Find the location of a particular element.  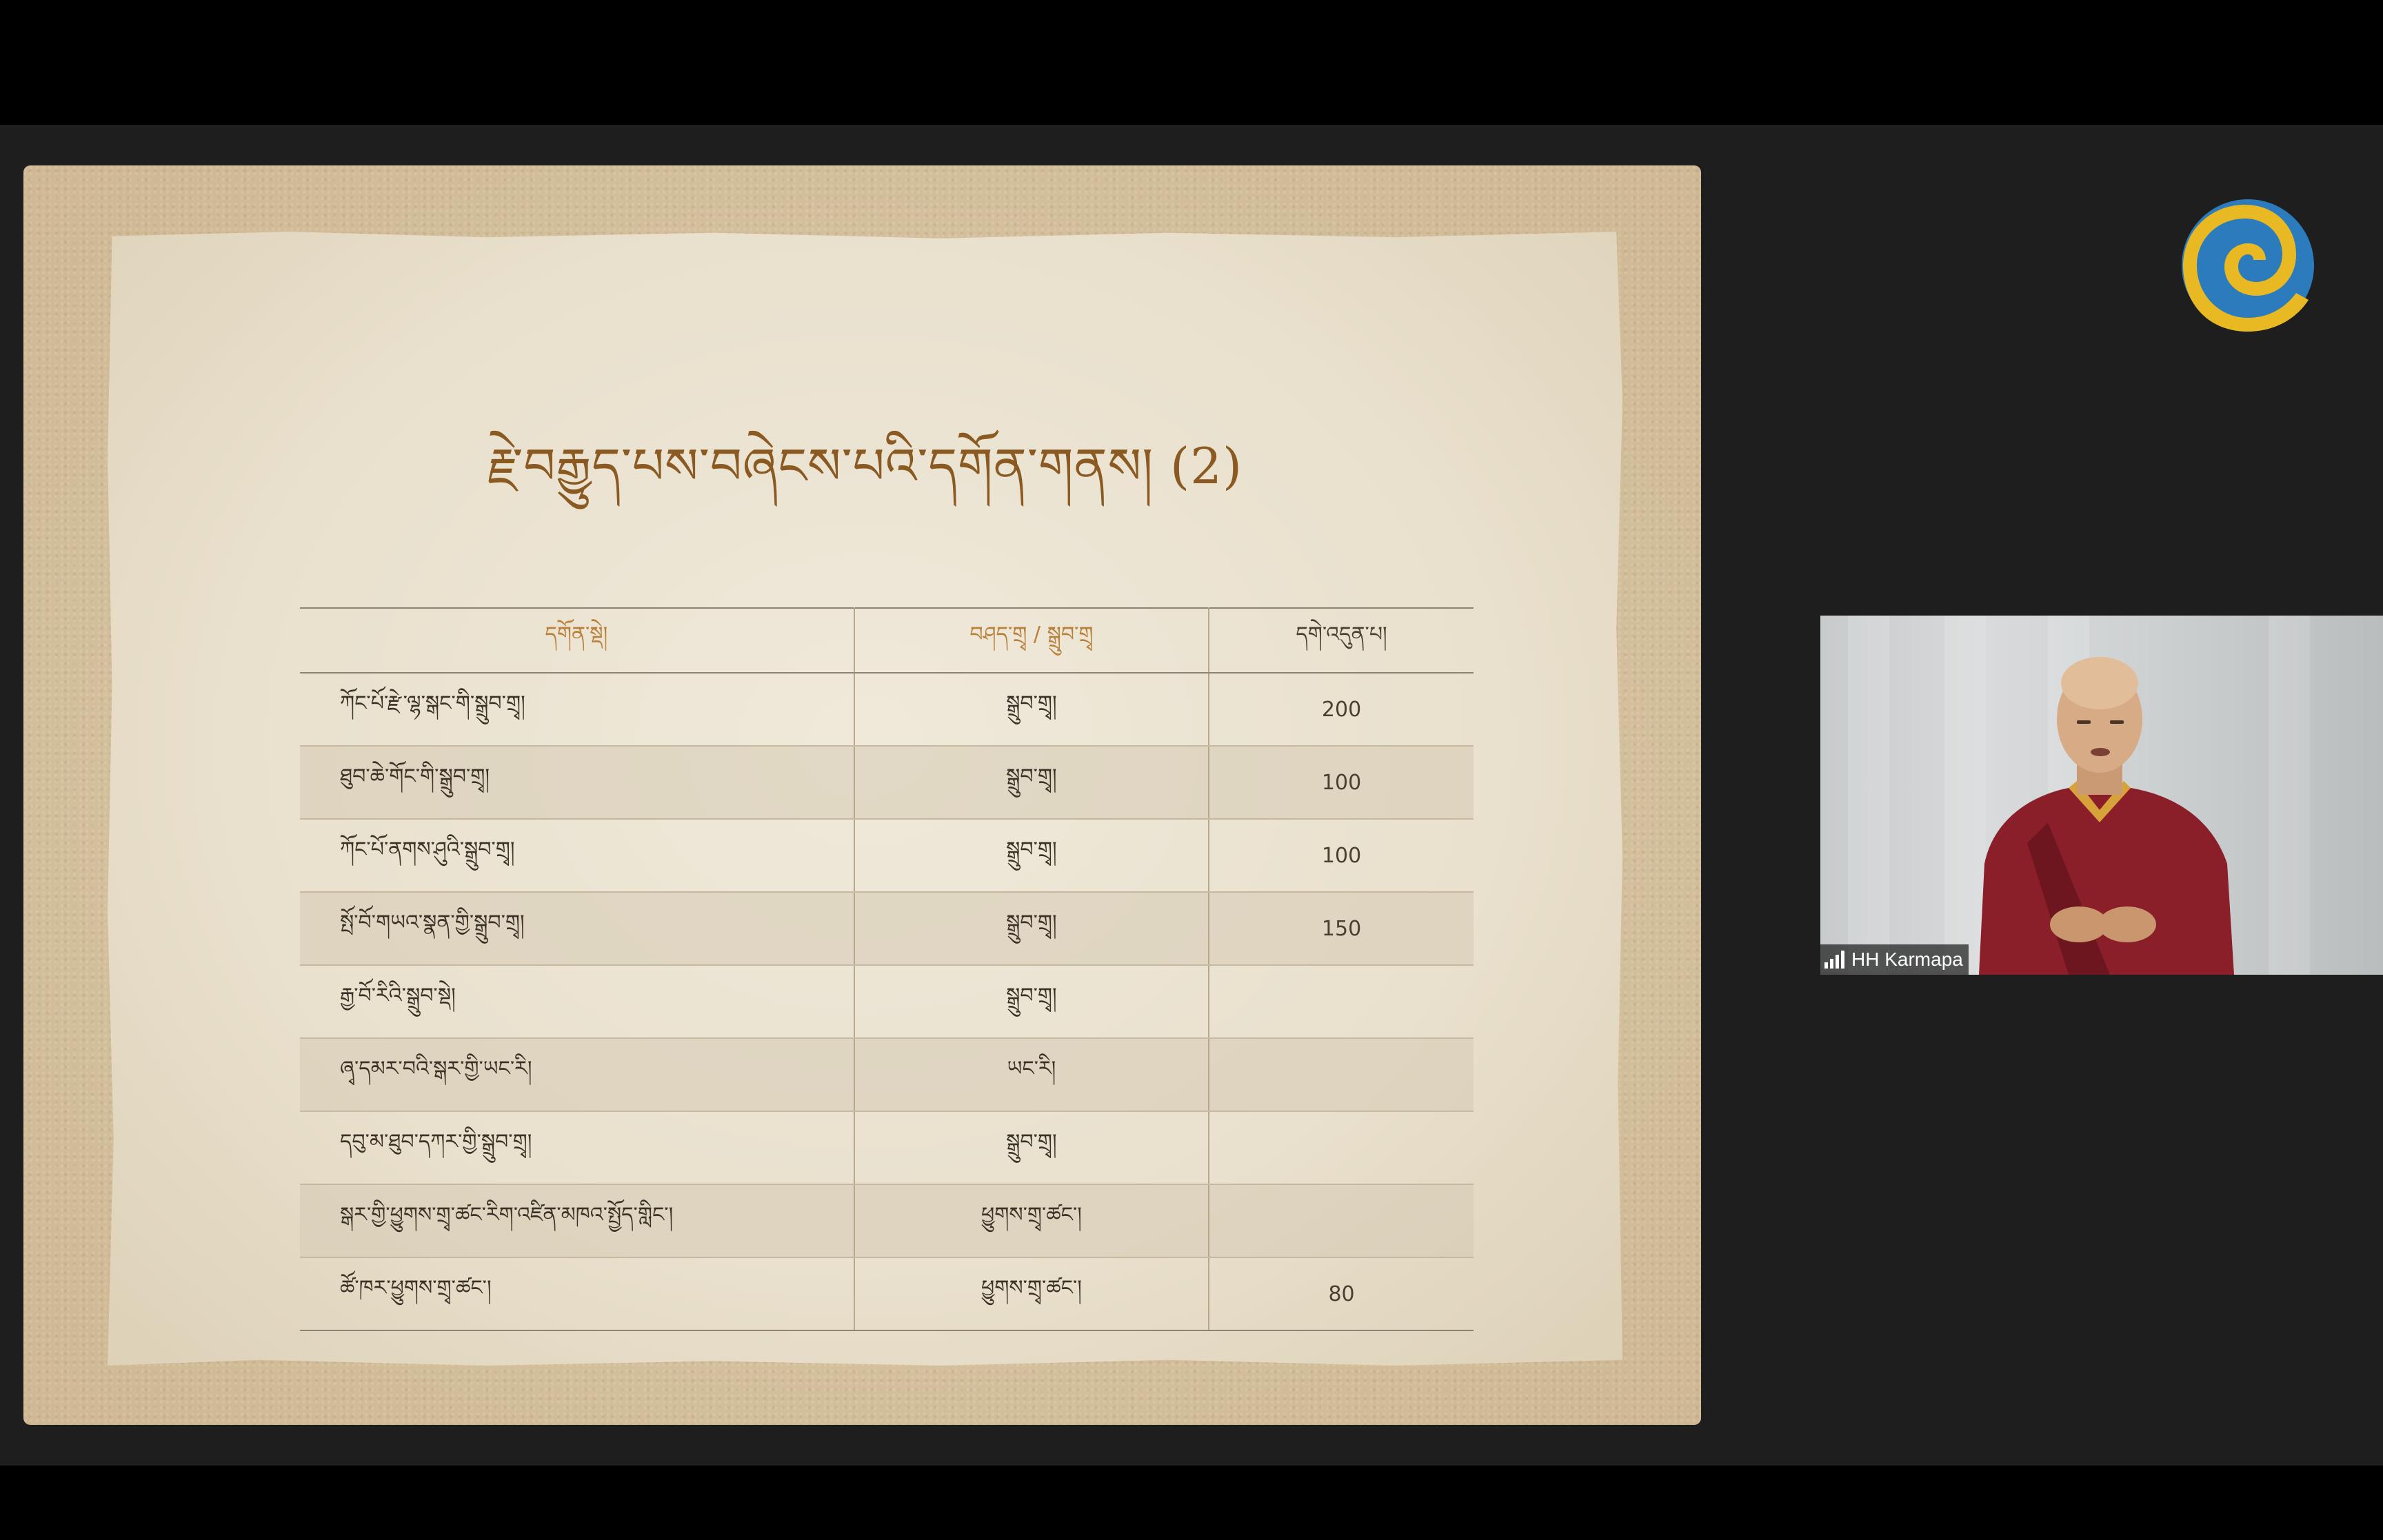

participant-name-tag: HH Karmapa is located at coordinates (1894, 960).